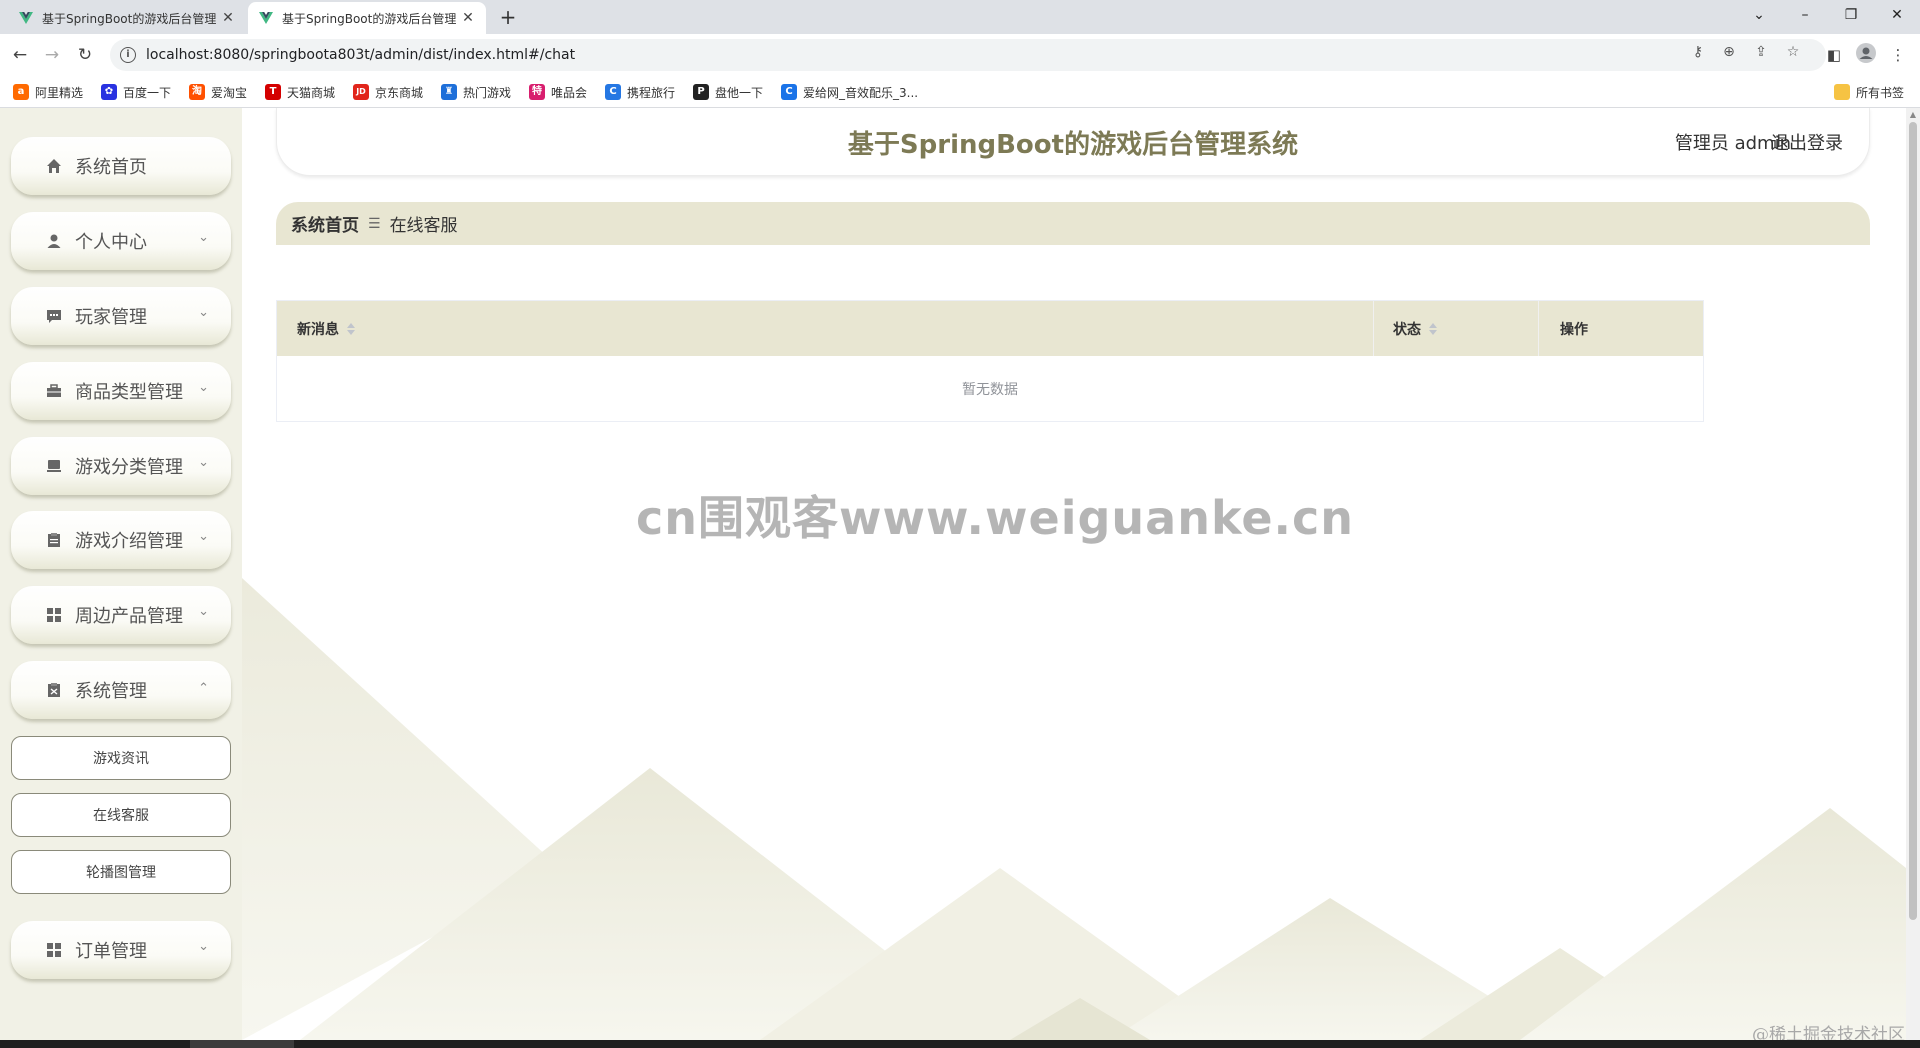 The width and height of the screenshot is (1920, 1048). Describe the element at coordinates (960, 1044) in the screenshot. I see `os-taskbar` at that location.